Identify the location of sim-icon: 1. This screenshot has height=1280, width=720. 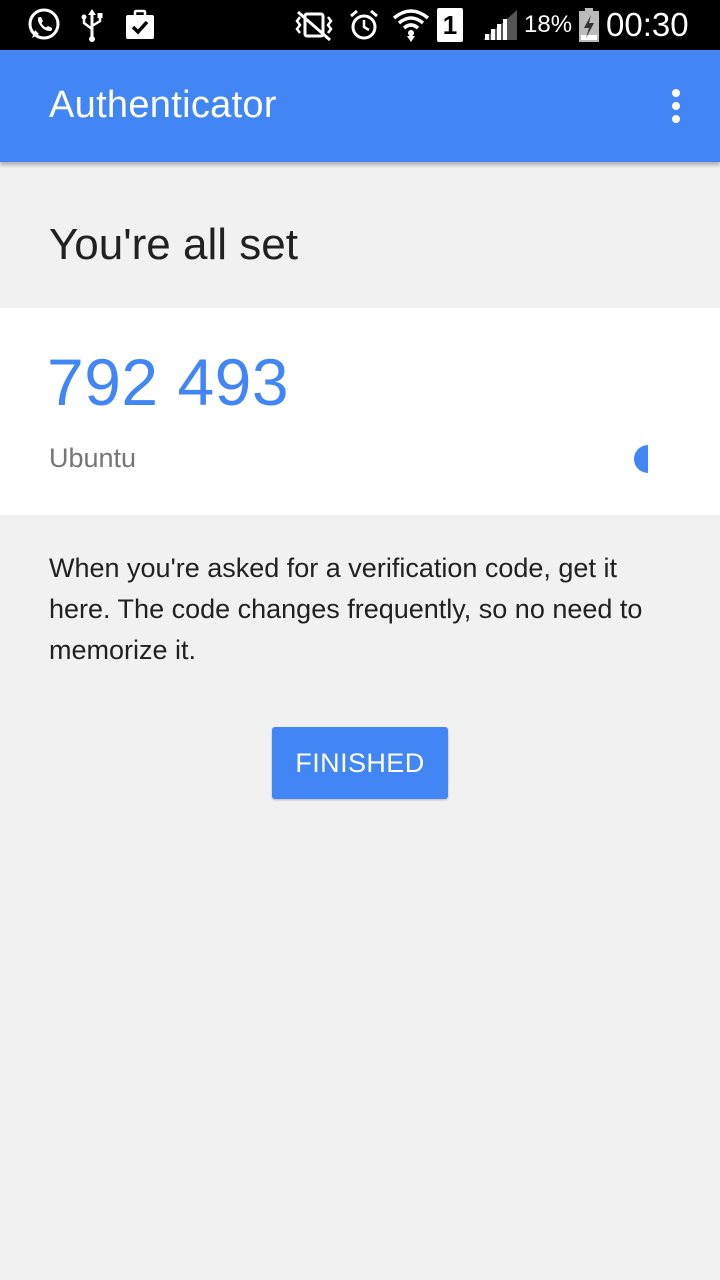
(450, 25).